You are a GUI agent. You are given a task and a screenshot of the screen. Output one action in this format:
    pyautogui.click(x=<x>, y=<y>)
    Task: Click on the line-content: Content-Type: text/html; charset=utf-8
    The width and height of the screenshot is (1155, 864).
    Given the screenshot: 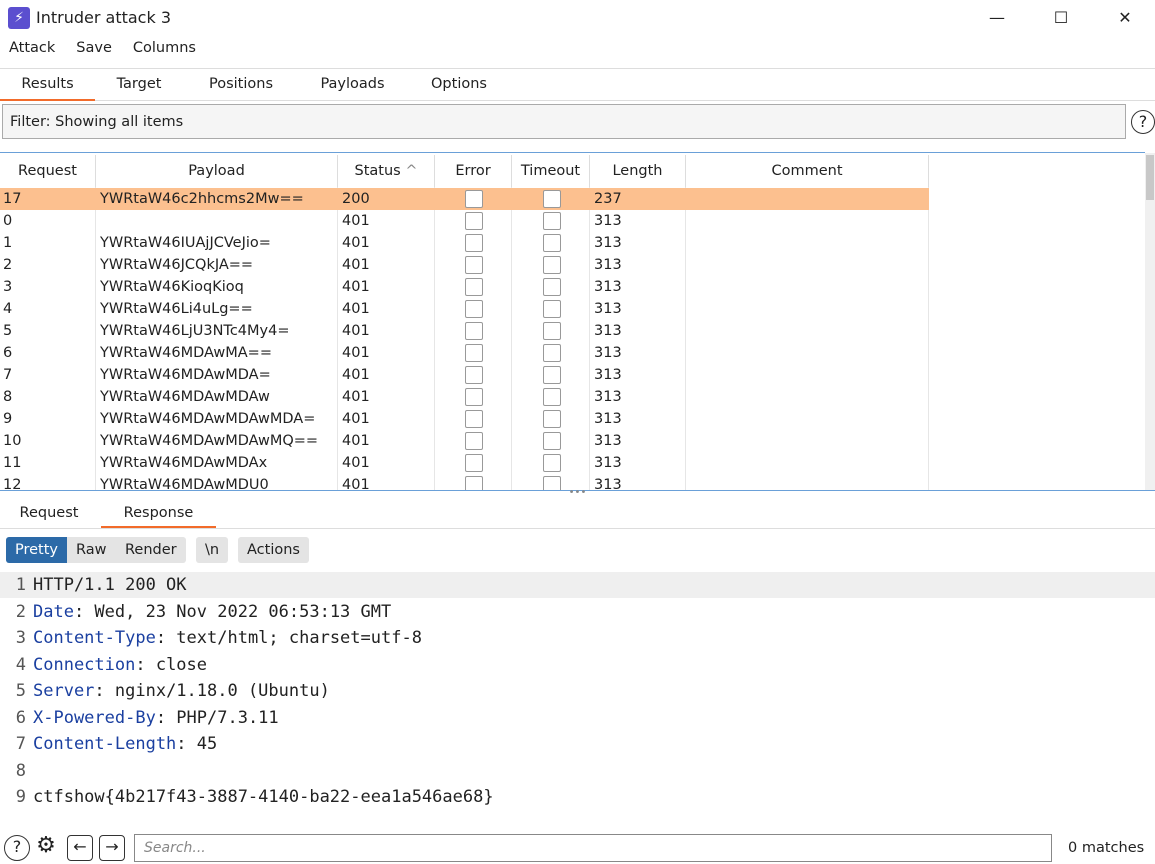 What is the action you would take?
    pyautogui.click(x=227, y=638)
    